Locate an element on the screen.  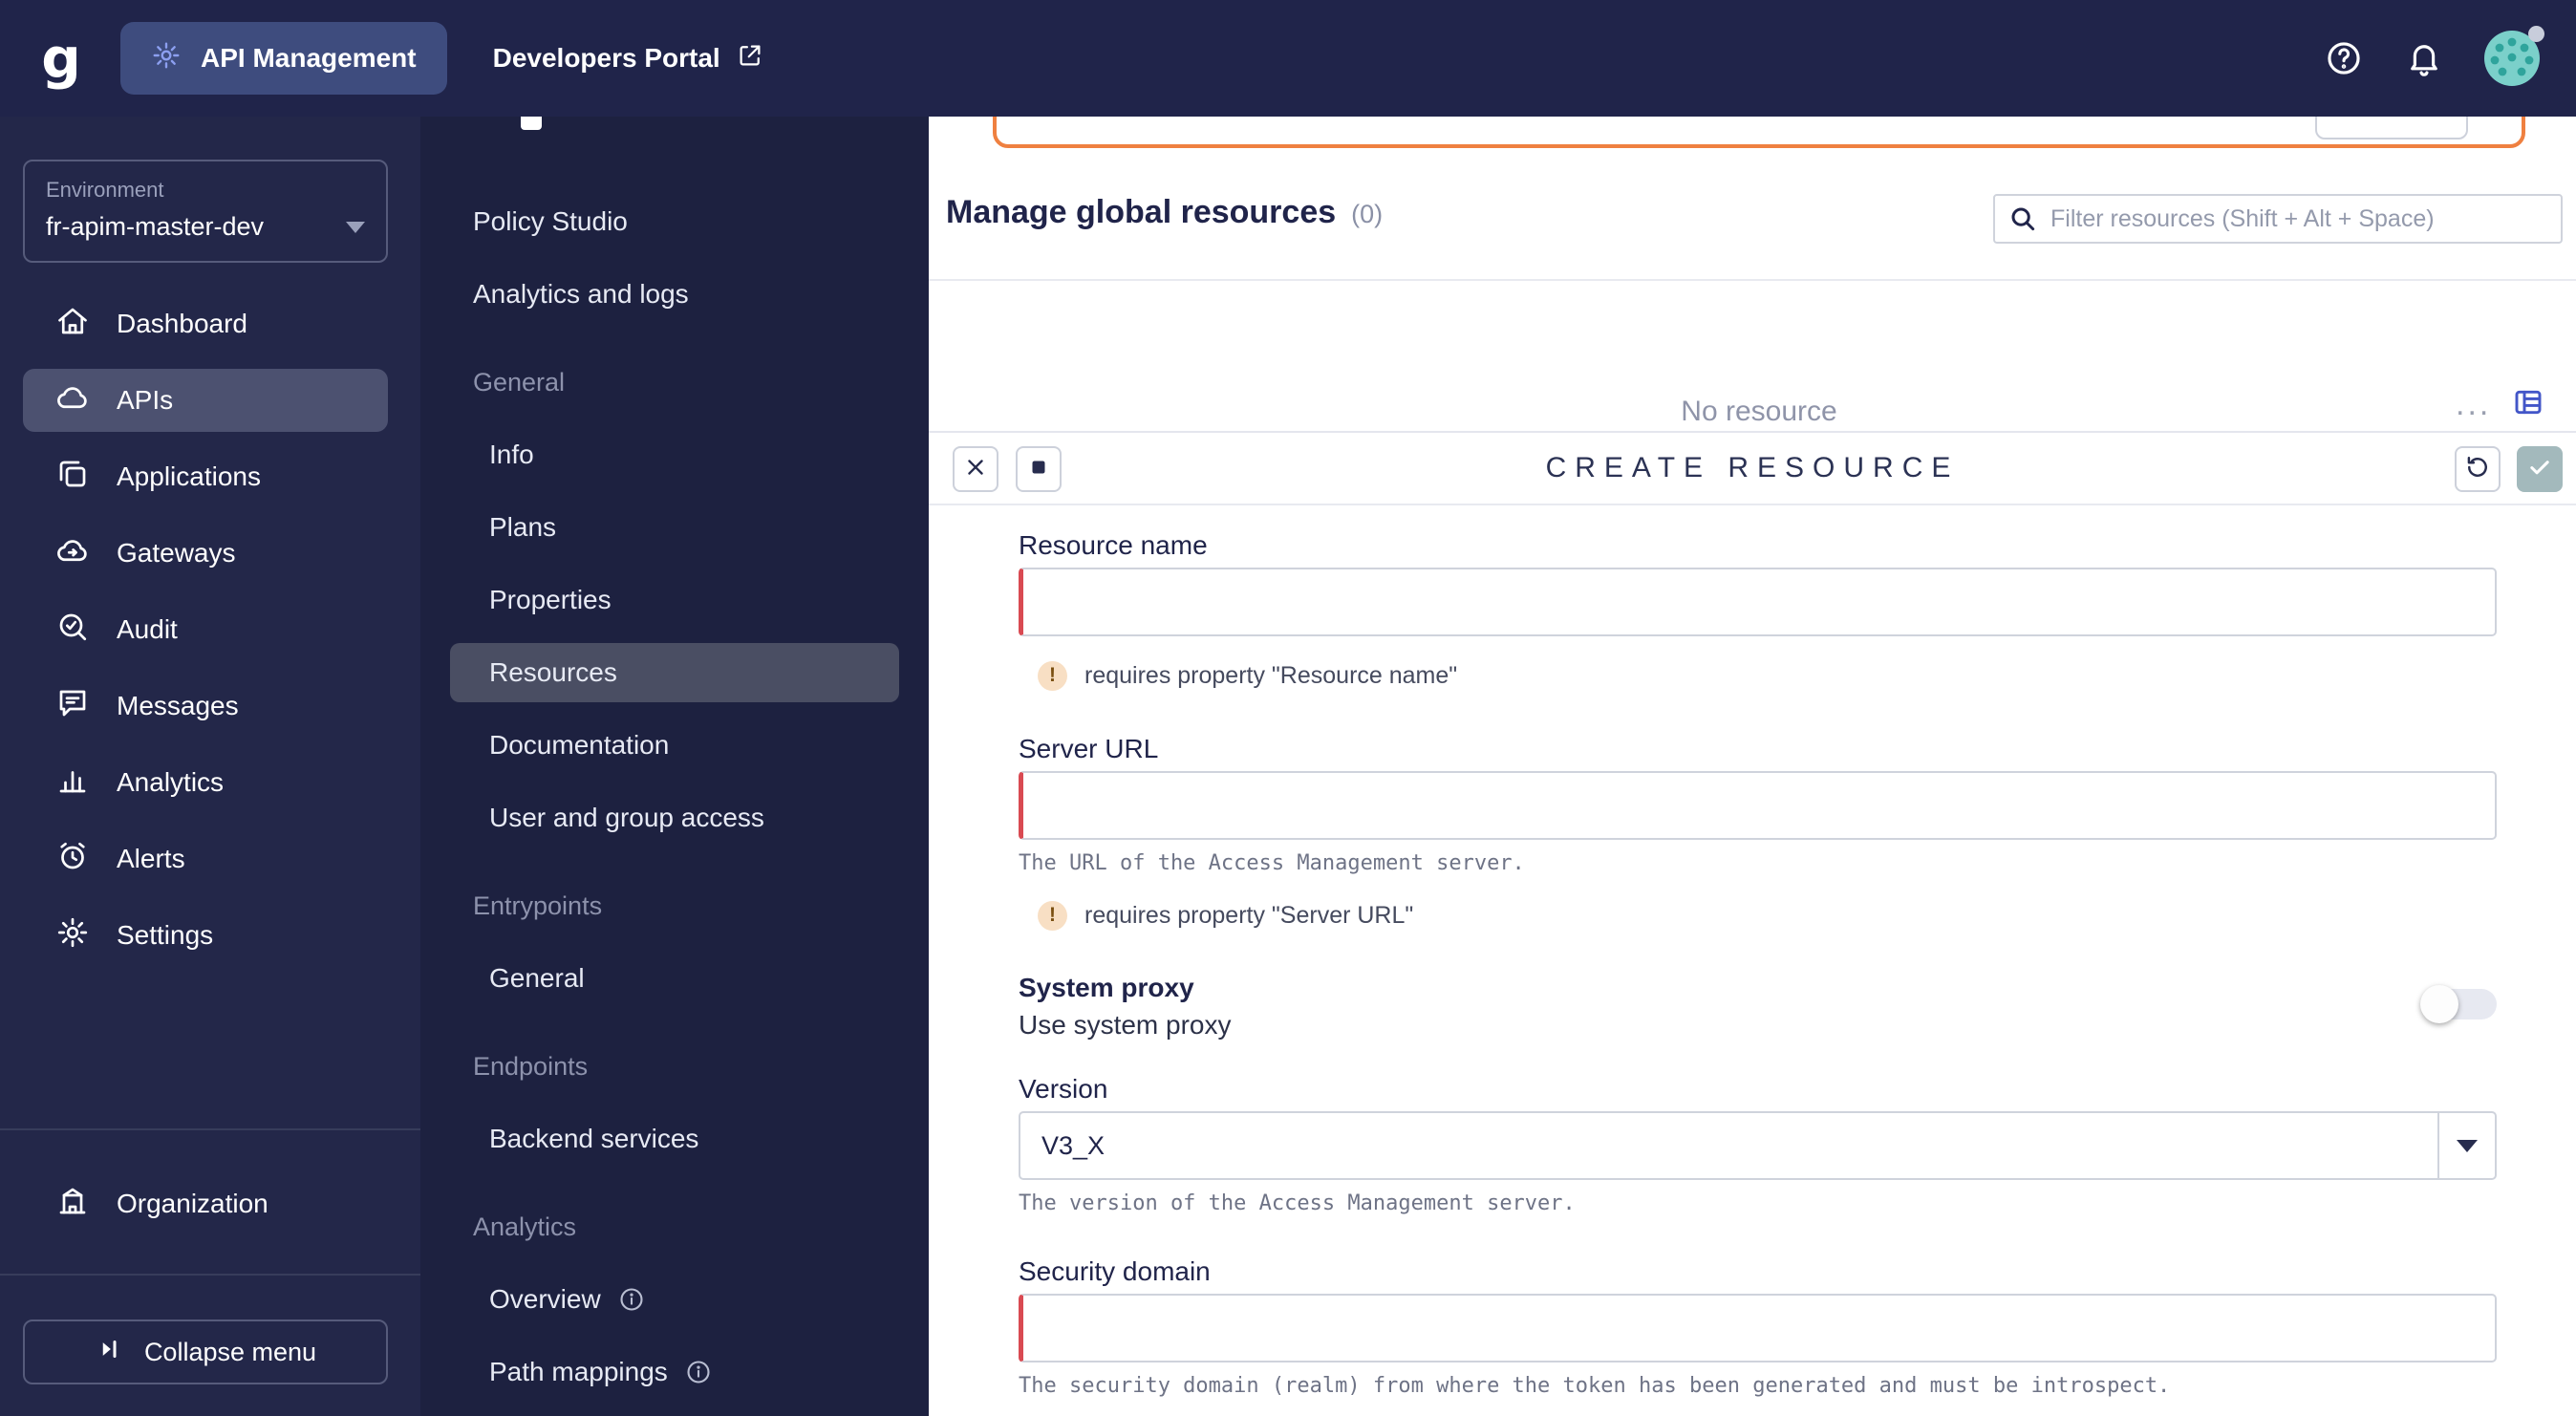
collapse-icon is located at coordinates (109, 1353).